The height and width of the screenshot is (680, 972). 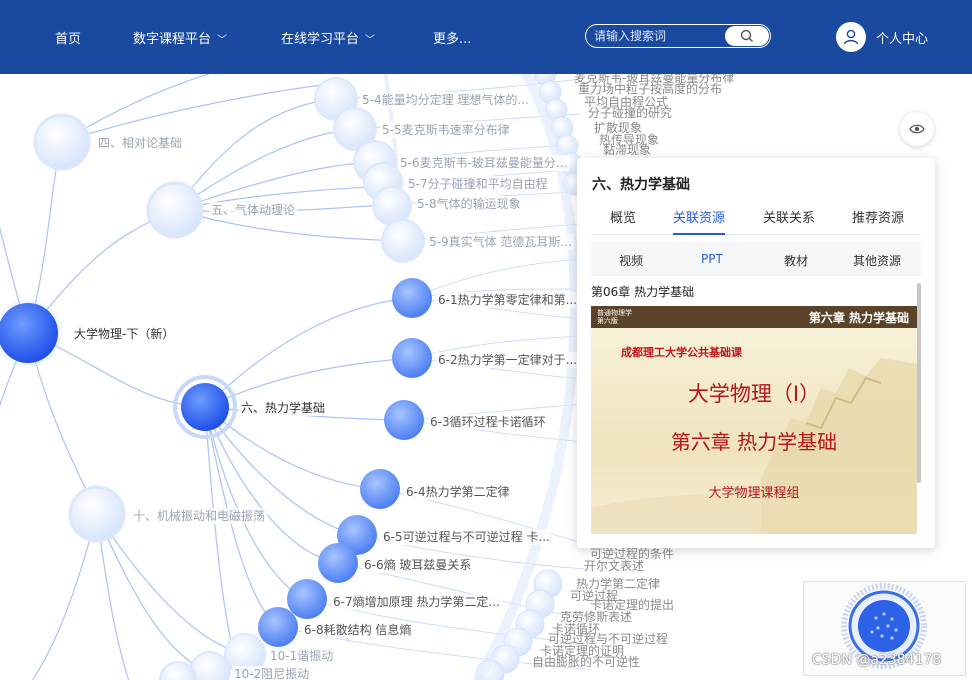 I want to click on subtab-video: 视频, so click(x=631, y=260).